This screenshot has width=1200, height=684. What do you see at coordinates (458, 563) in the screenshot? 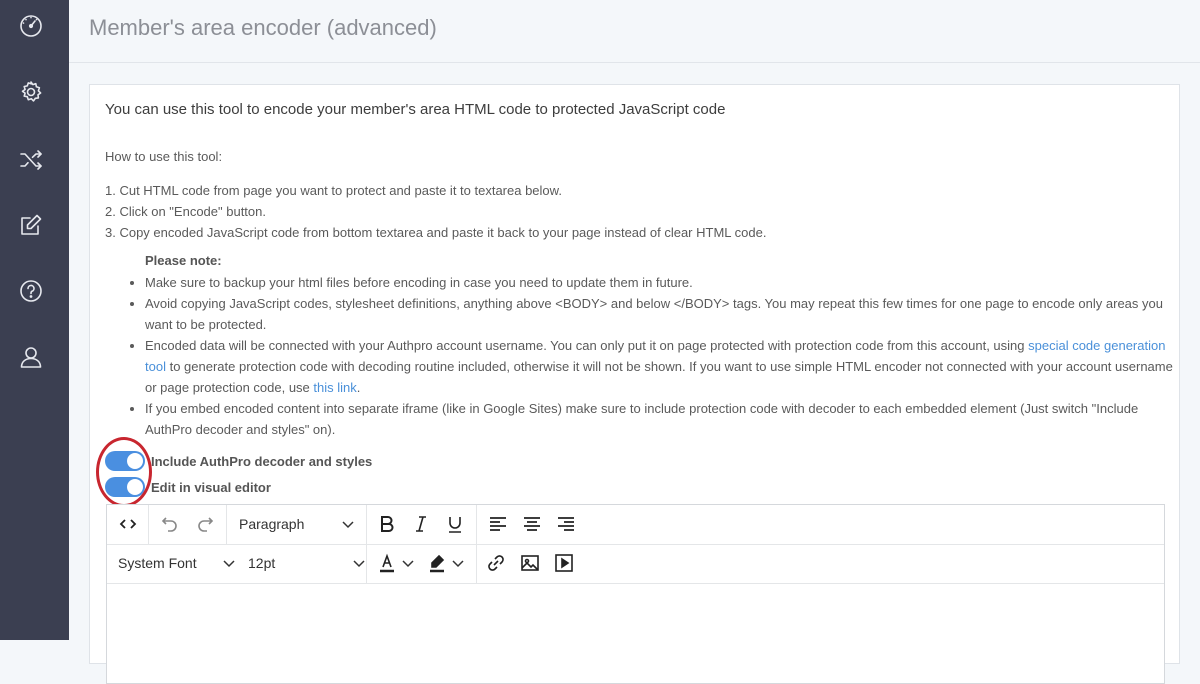
I see `highlight-color-chevron-icon` at bounding box center [458, 563].